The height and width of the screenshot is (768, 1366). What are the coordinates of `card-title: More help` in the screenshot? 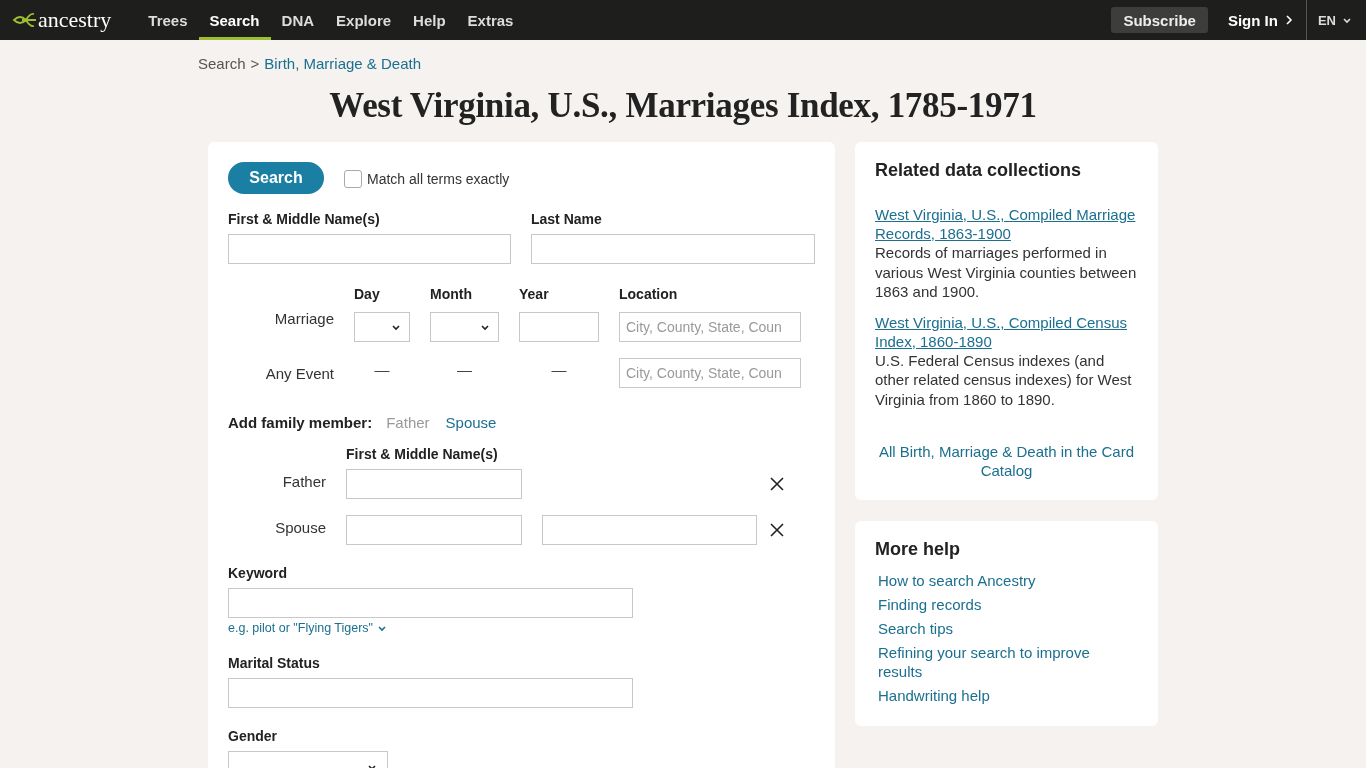 It's located at (918, 549).